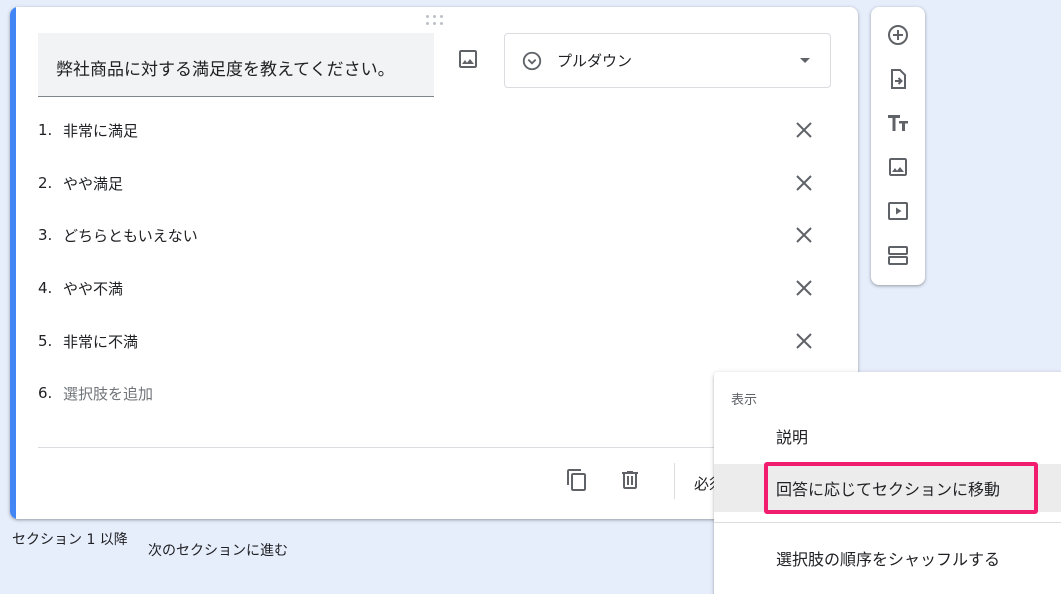 This screenshot has height=594, width=1061. Describe the element at coordinates (887, 436) in the screenshot. I see `menu-item-description: 説明` at that location.